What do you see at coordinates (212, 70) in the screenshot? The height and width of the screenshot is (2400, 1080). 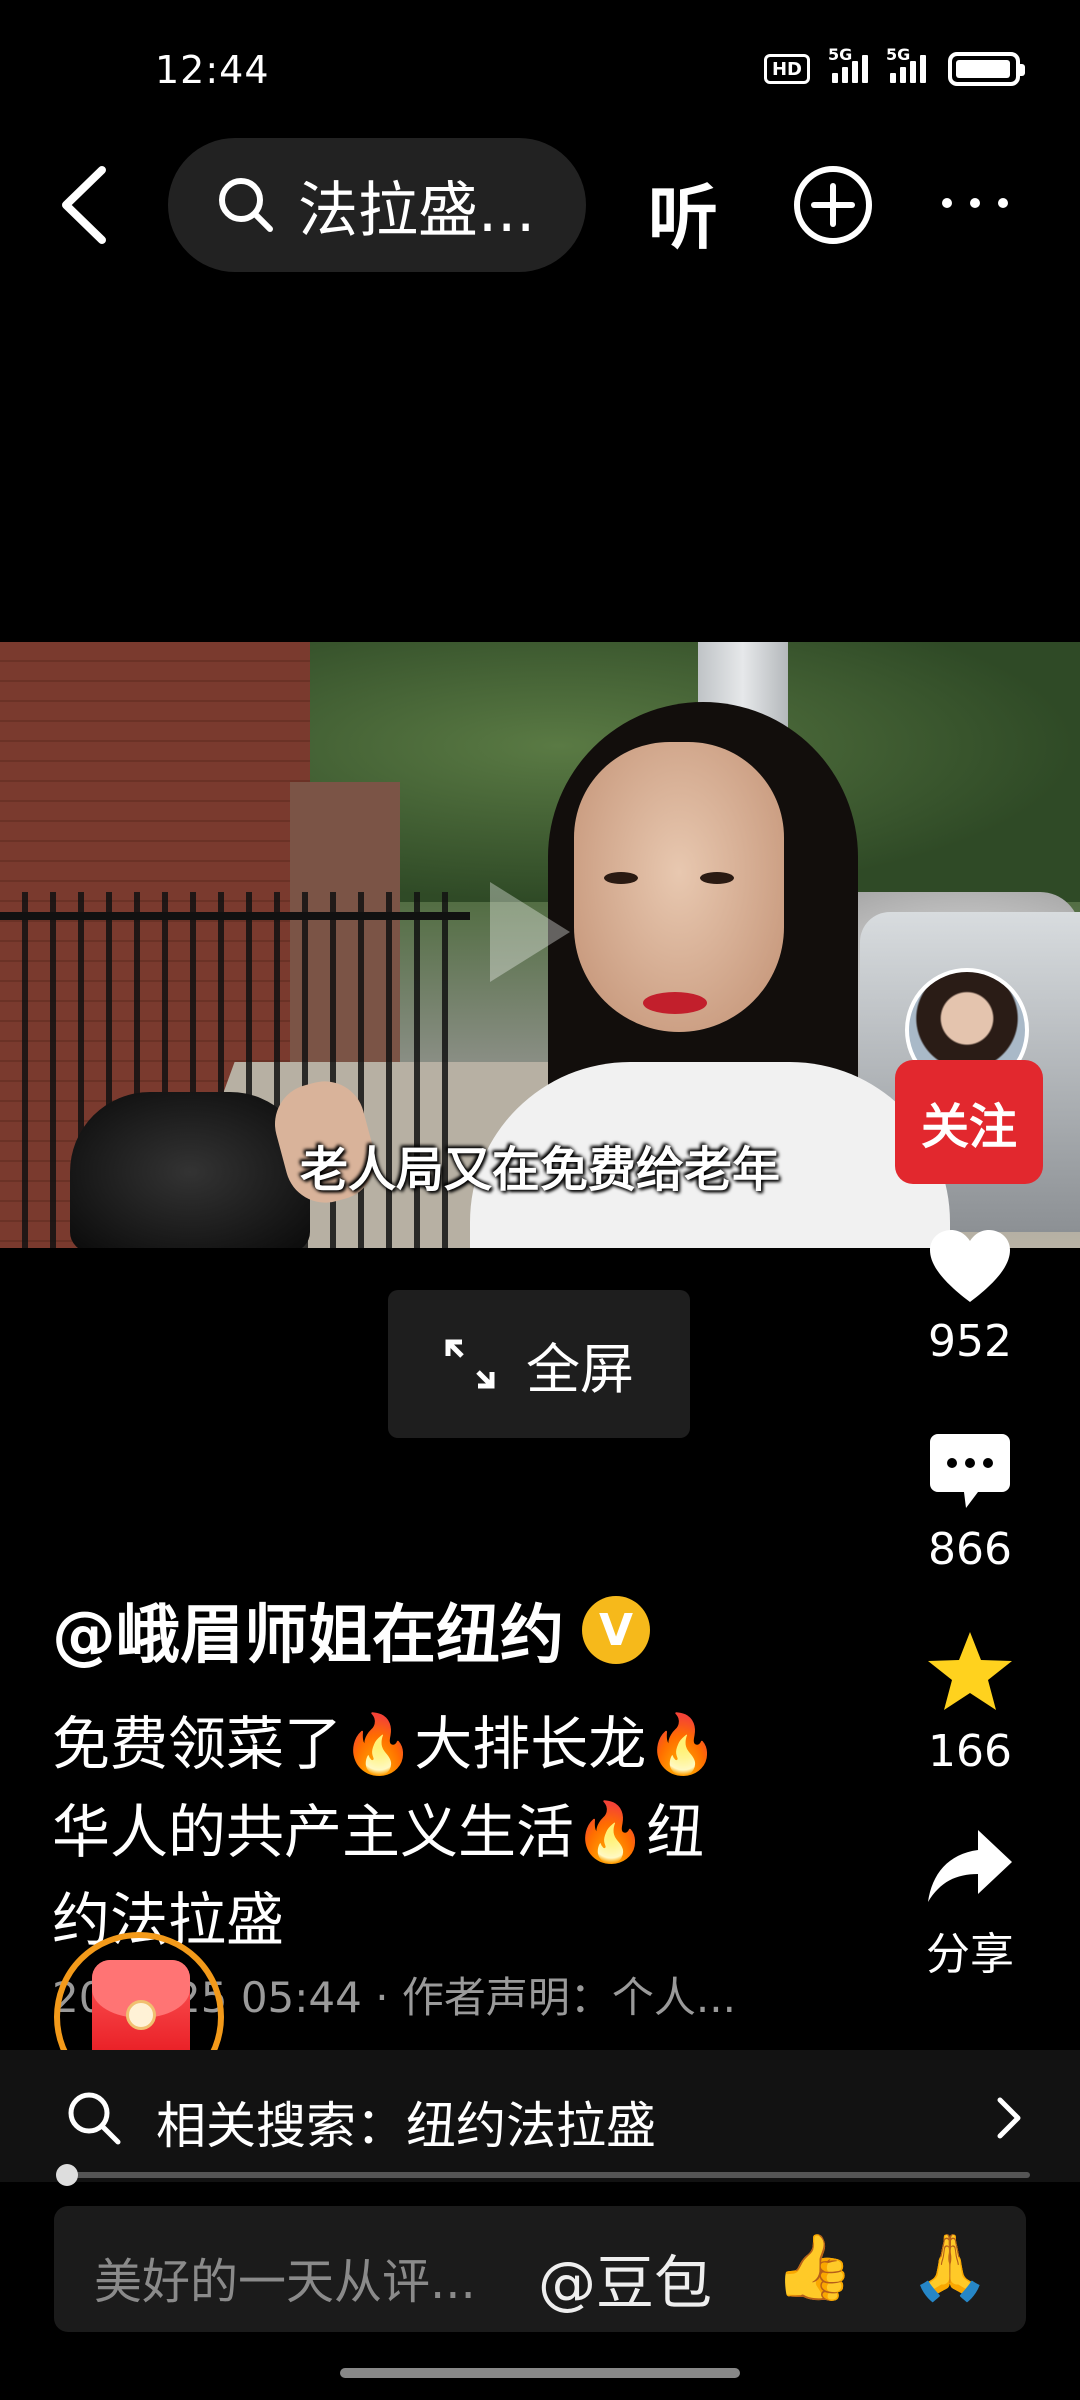 I see `status-time: 12:44` at bounding box center [212, 70].